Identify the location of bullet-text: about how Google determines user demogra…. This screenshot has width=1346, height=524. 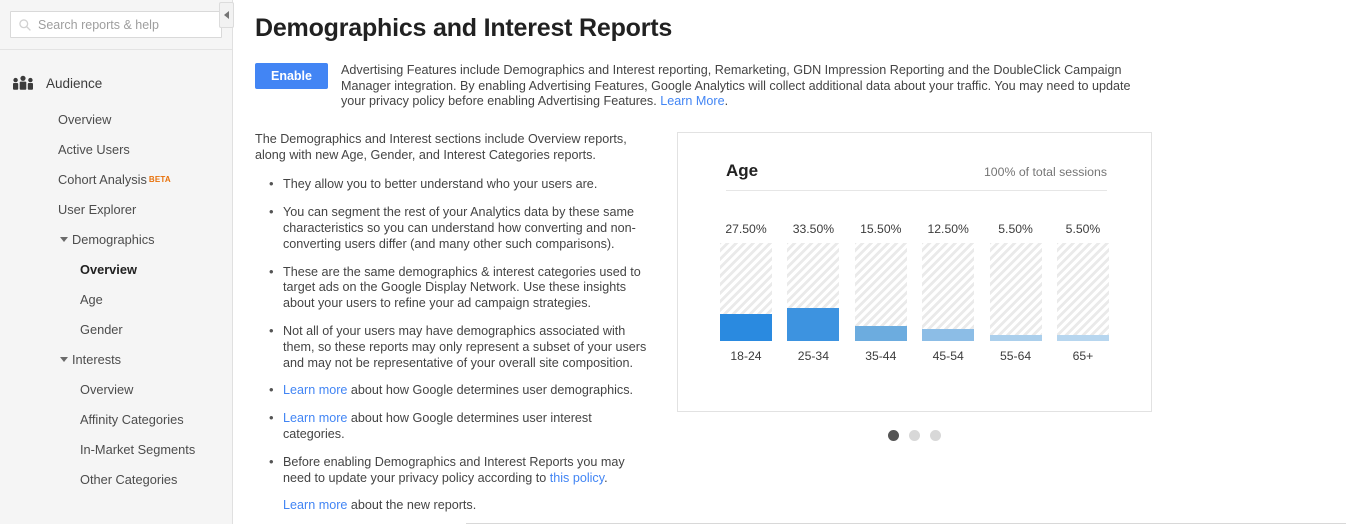
(490, 390).